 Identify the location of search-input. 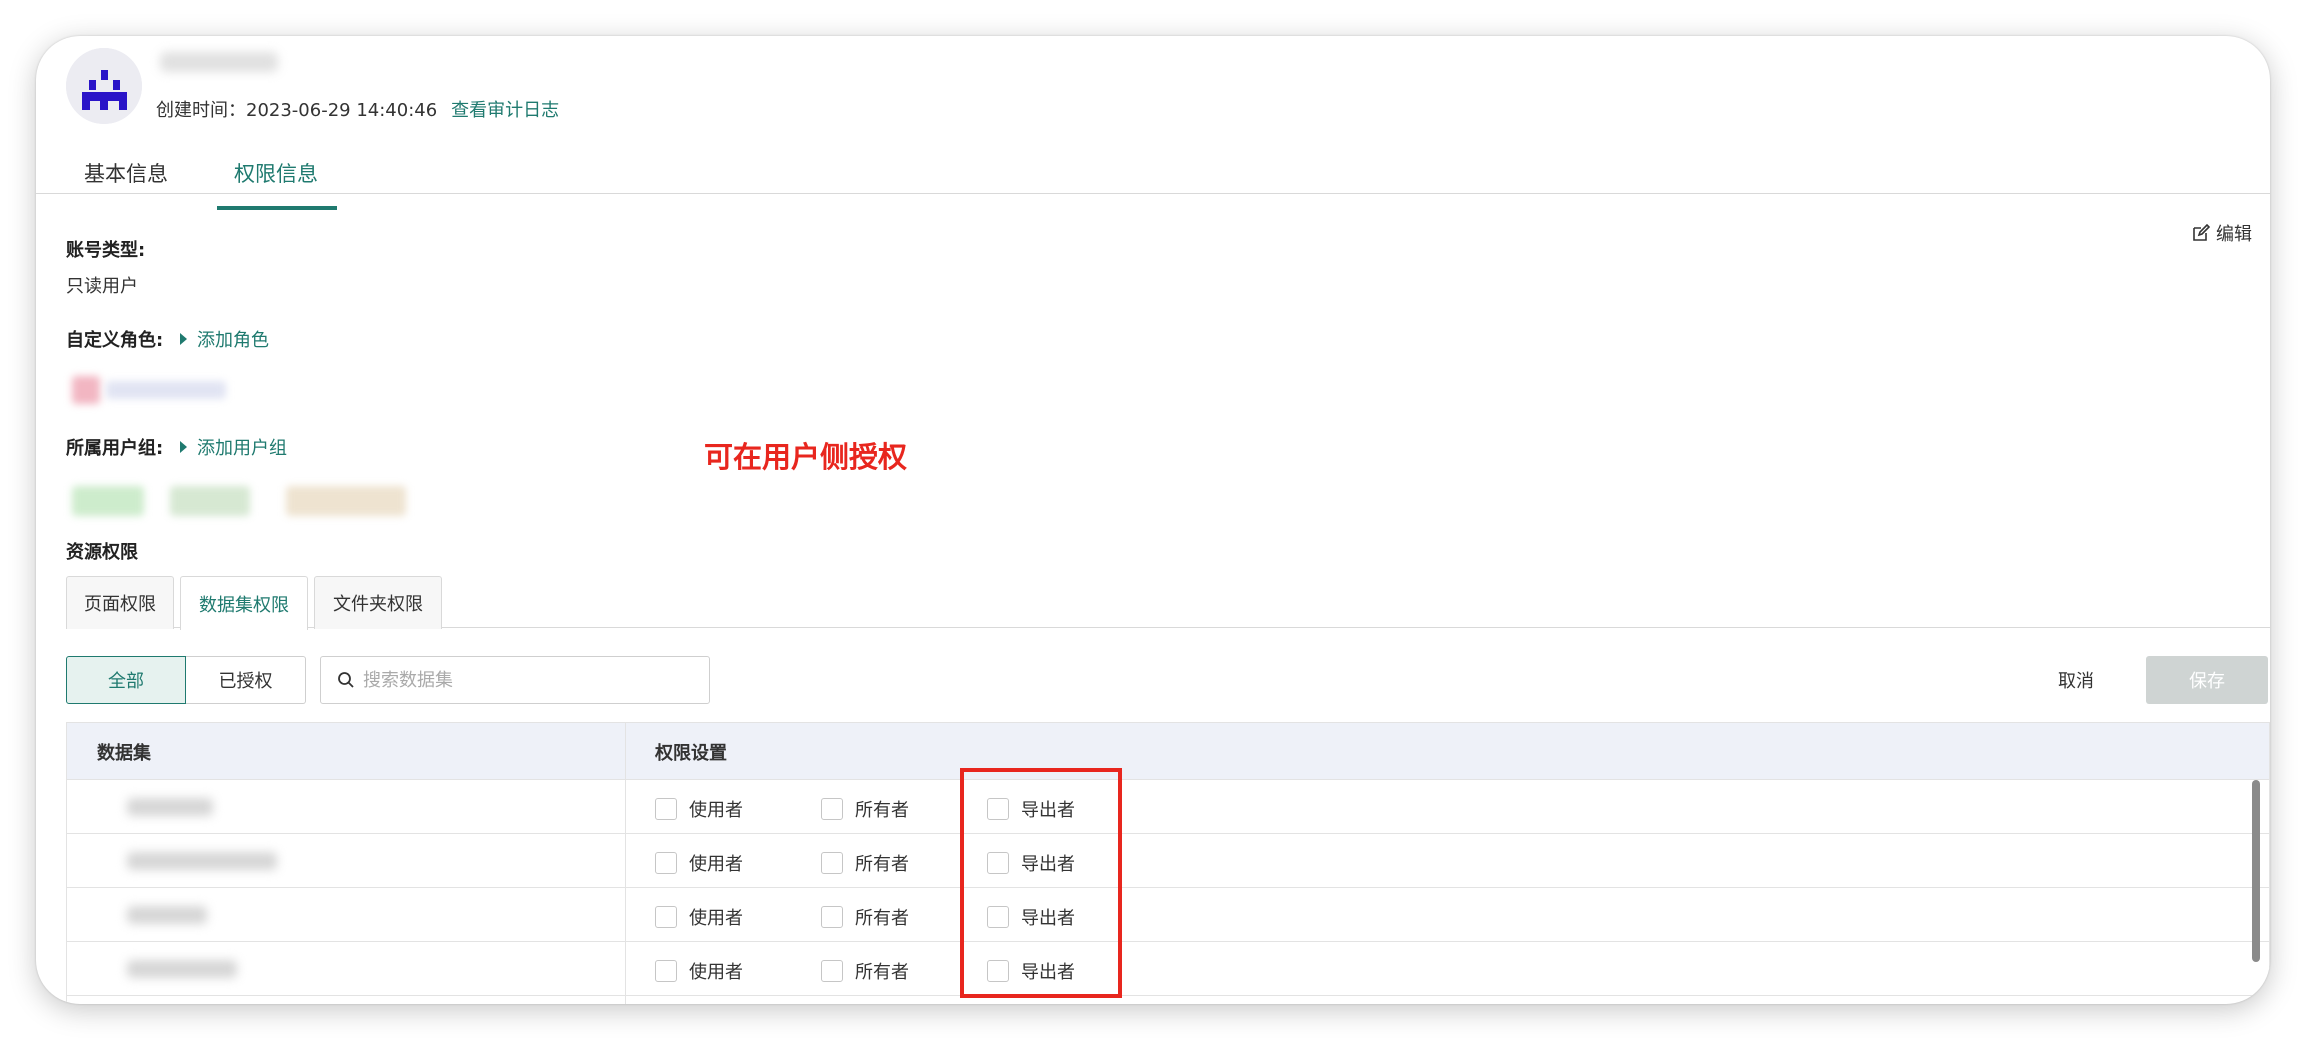
(528, 680).